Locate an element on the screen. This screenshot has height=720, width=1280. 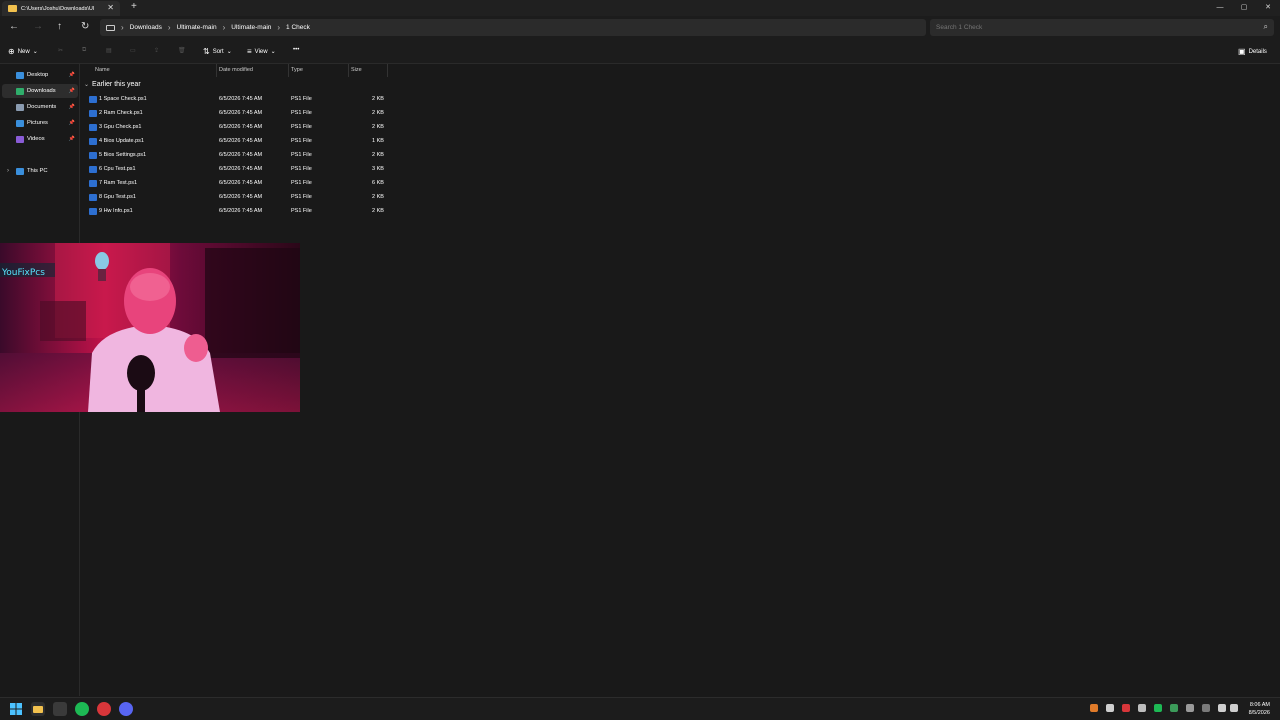
details-button: ▣ Details is located at coordinates (1252, 51).